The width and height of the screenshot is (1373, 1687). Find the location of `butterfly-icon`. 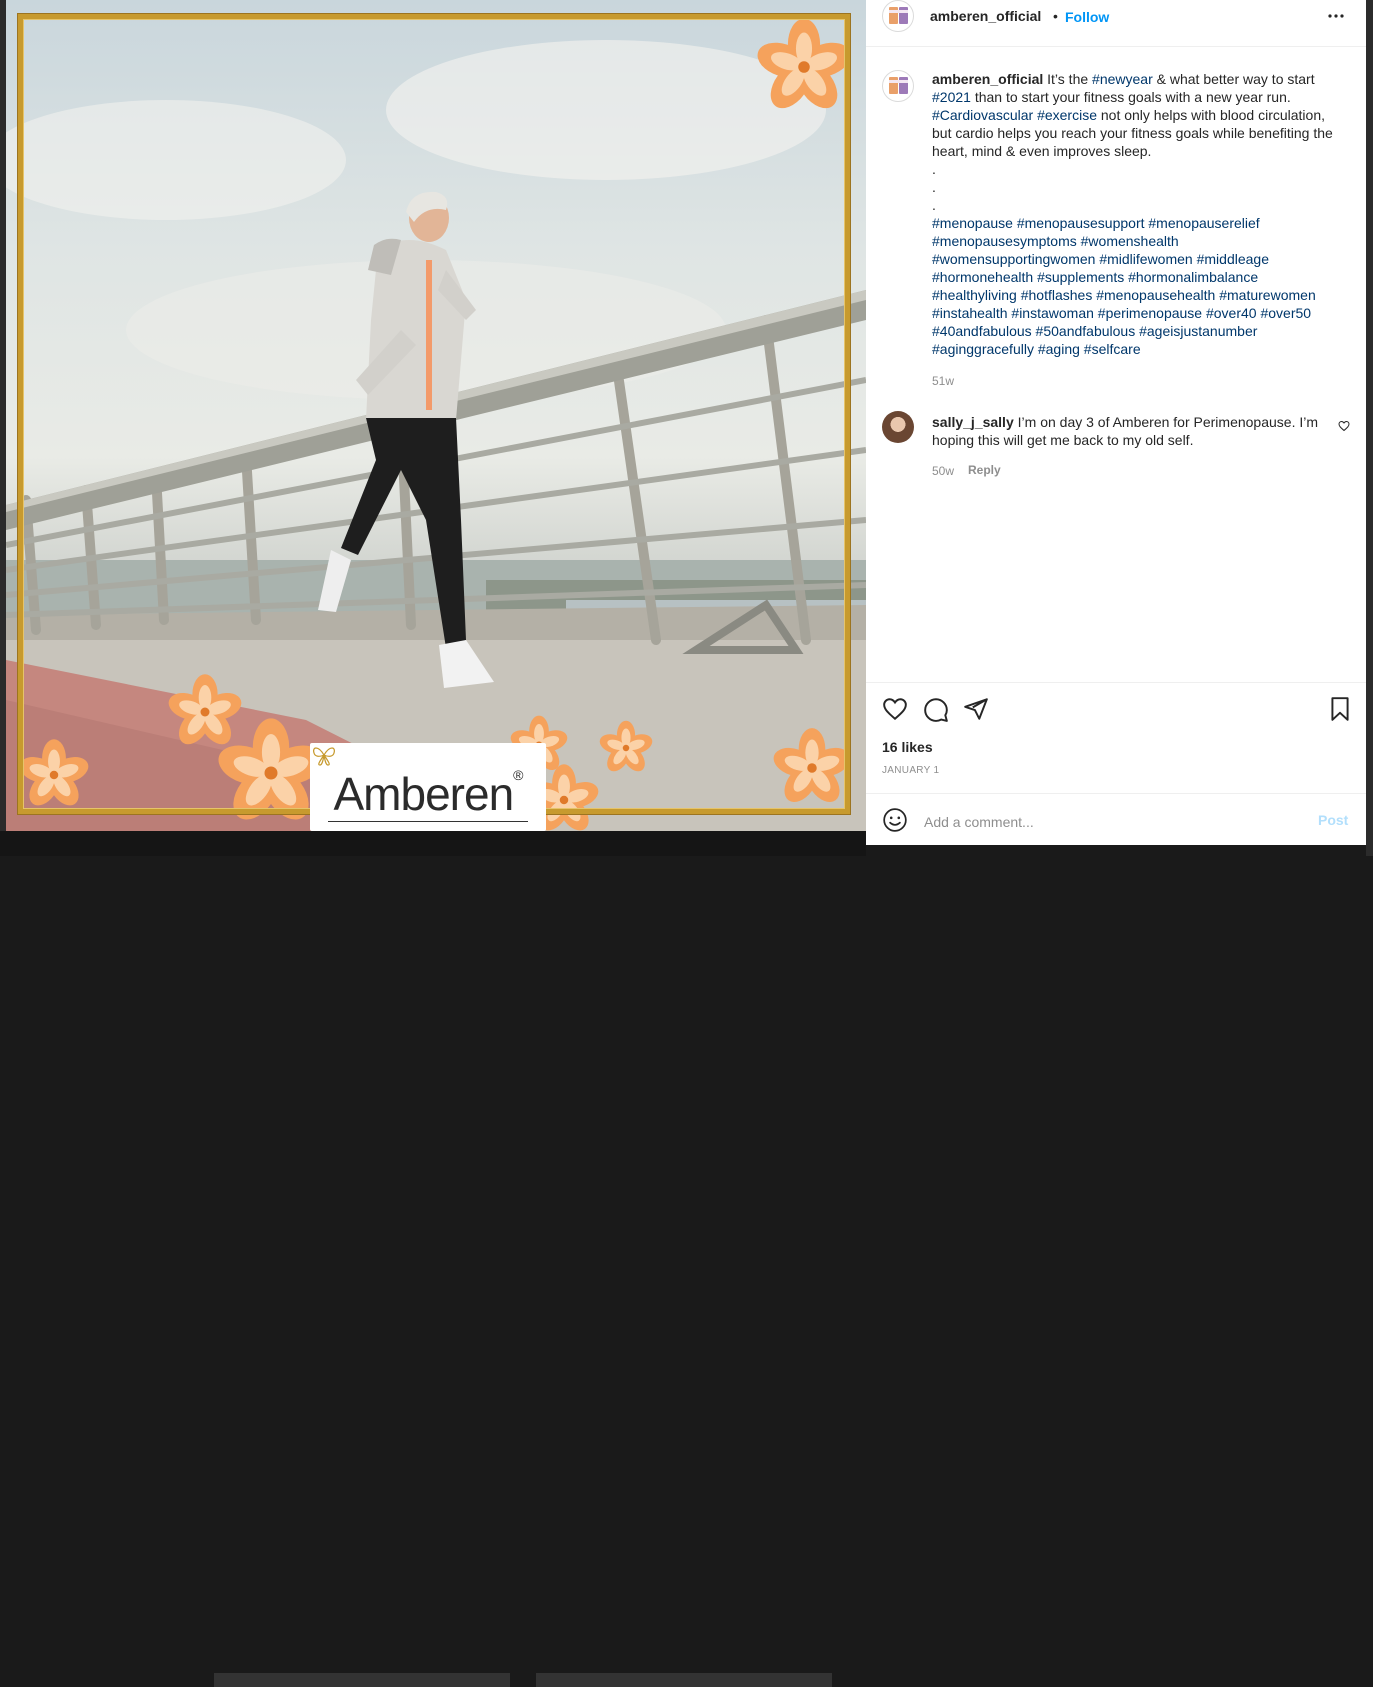

butterfly-icon is located at coordinates (324, 756).